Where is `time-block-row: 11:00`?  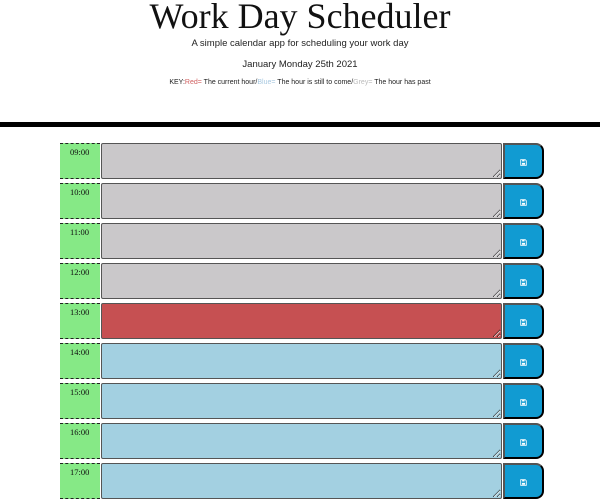 time-block-row: 11:00 is located at coordinates (302, 241).